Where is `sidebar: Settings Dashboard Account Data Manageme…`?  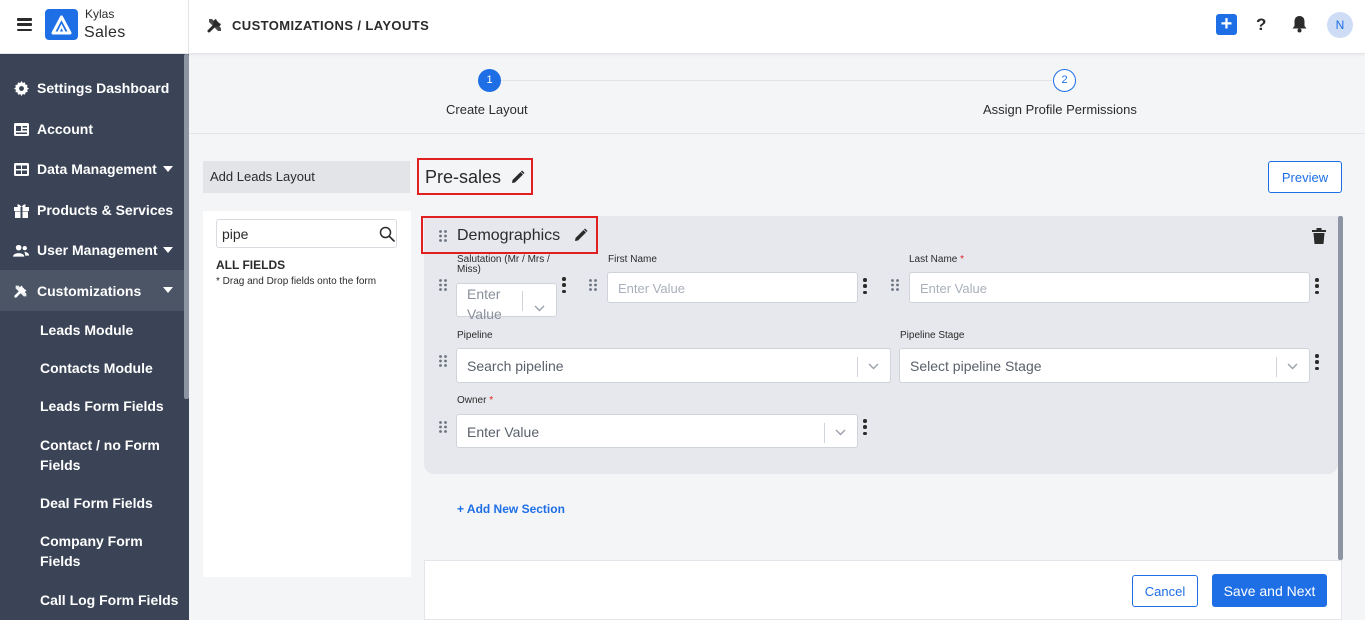
sidebar: Settings Dashboard Account Data Manageme… is located at coordinates (94, 337).